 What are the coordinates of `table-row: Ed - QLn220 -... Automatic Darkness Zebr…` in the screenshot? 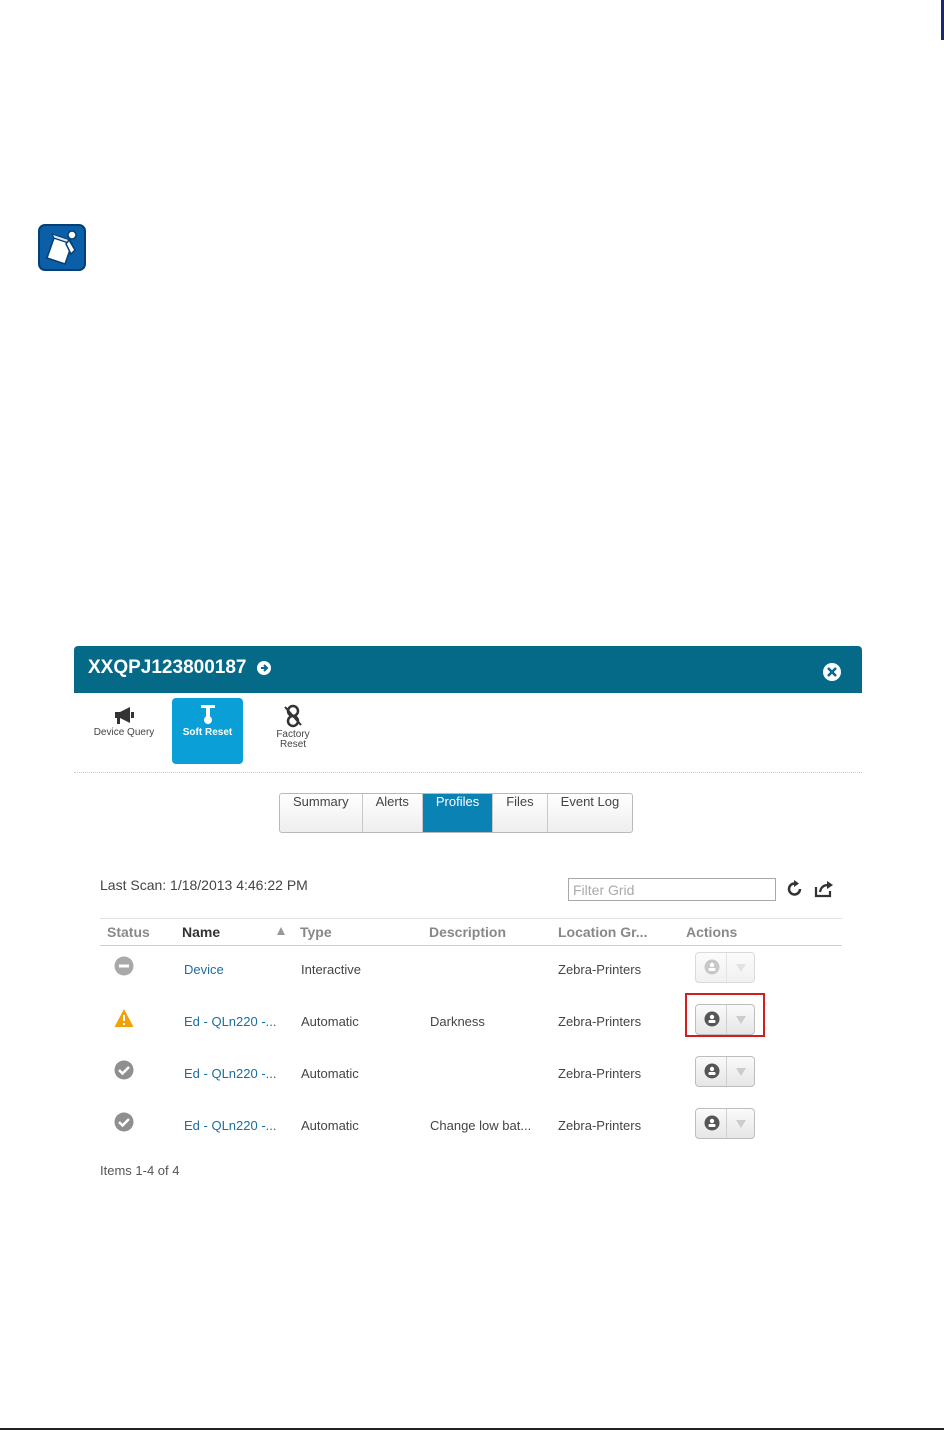 It's located at (471, 1021).